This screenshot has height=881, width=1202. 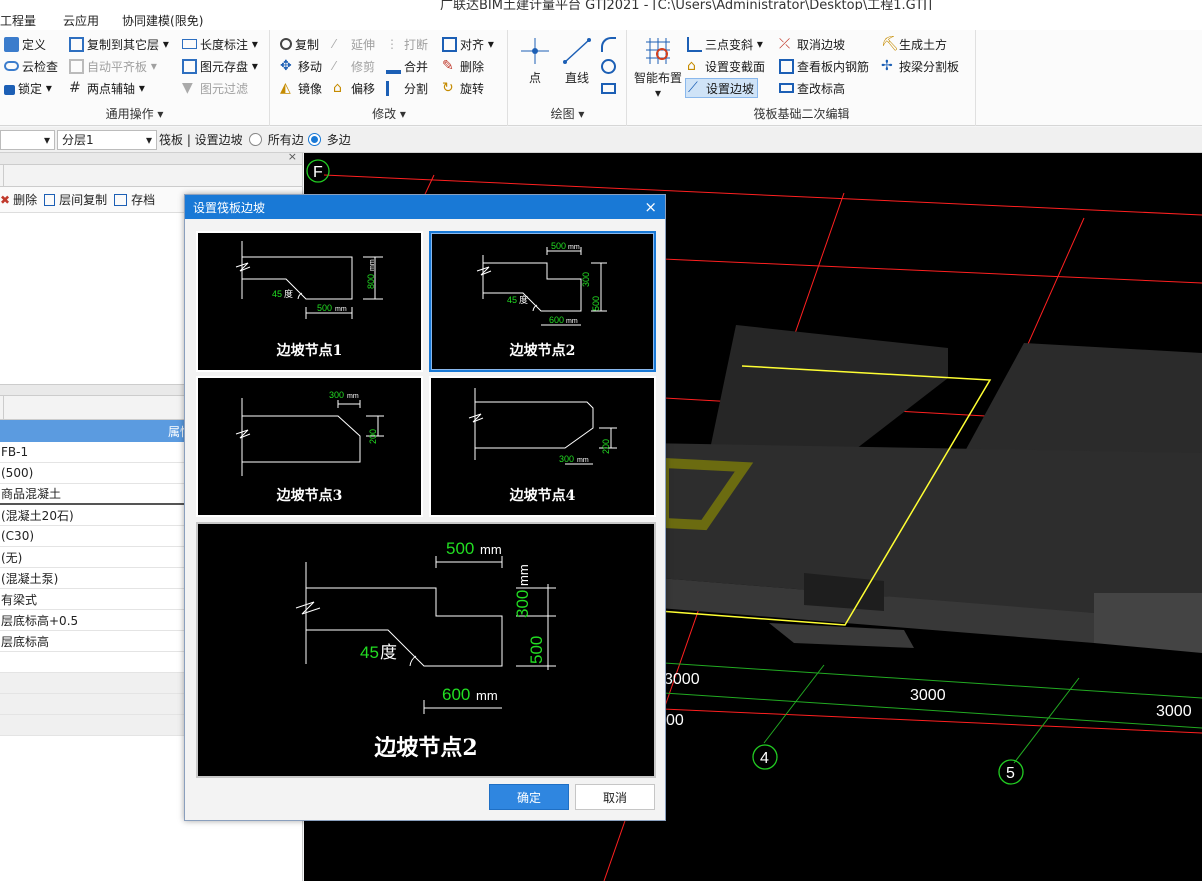 What do you see at coordinates (373, 436) in the screenshot?
I see `height-label: 200` at bounding box center [373, 436].